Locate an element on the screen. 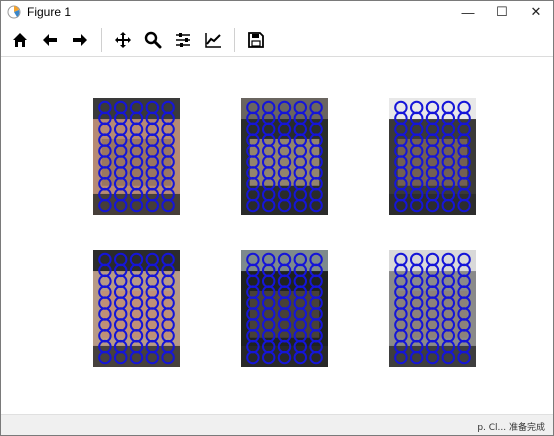 This screenshot has width=554, height=436. edit-axis-icon is located at coordinates (213, 40).